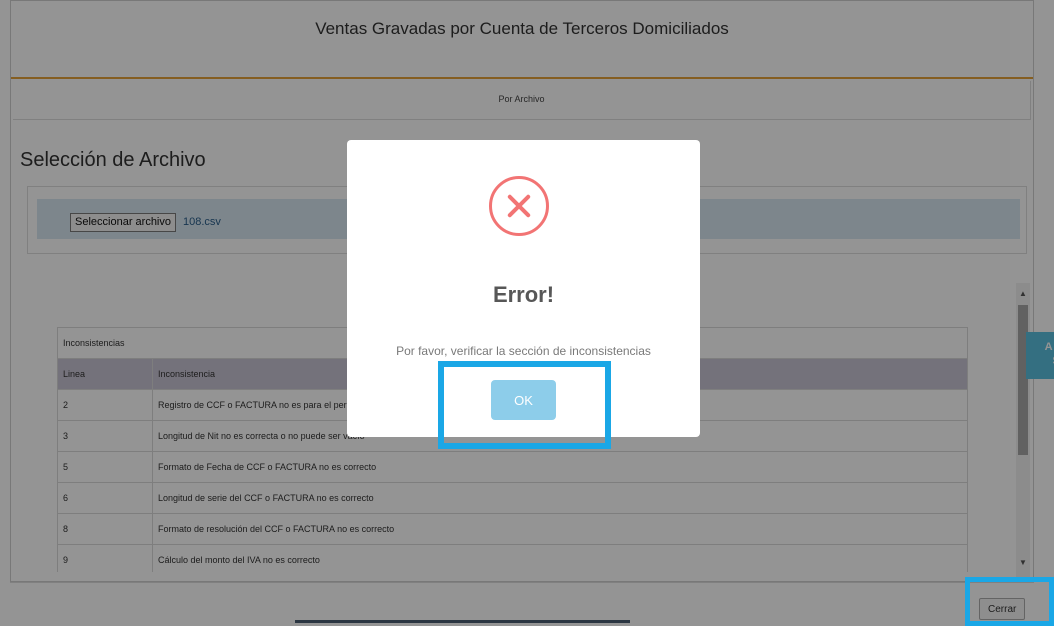 This screenshot has width=1054, height=627. Describe the element at coordinates (519, 206) in the screenshot. I see `error-x-icon` at that location.